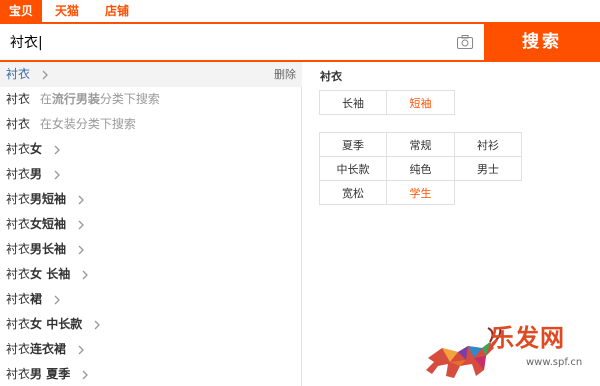 This screenshot has height=386, width=600. I want to click on attr-option: 衬衫, so click(488, 144).